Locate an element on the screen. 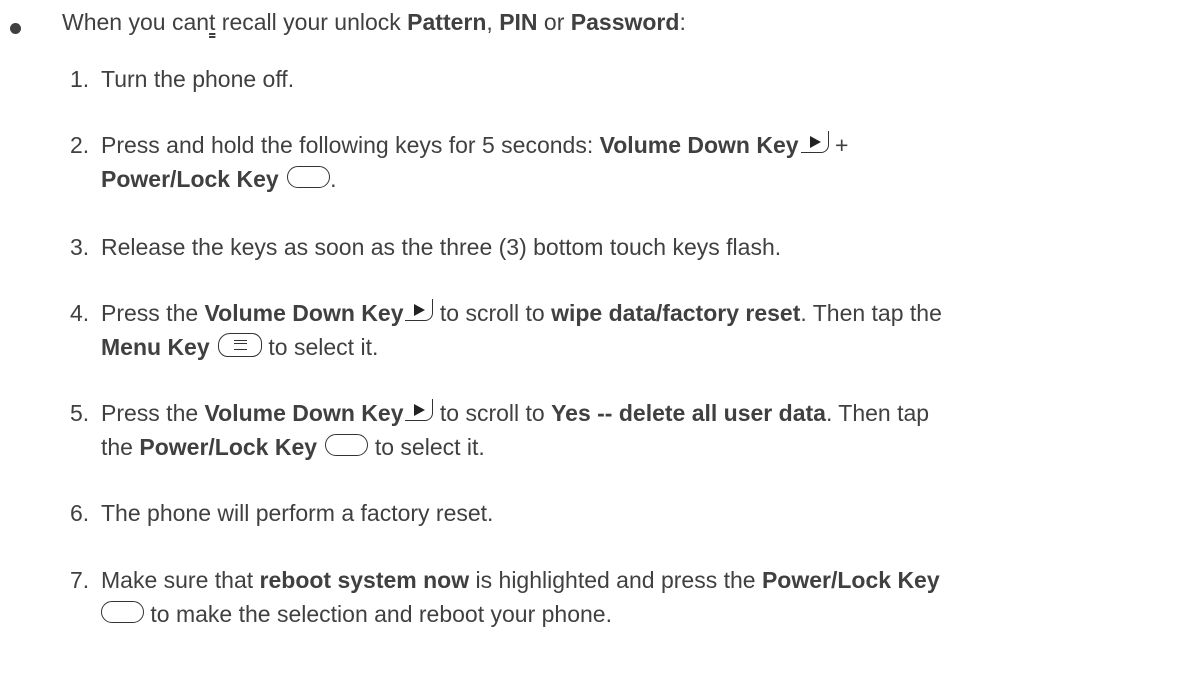 The image size is (1201, 686). step-number: 3. is located at coordinates (80, 247).